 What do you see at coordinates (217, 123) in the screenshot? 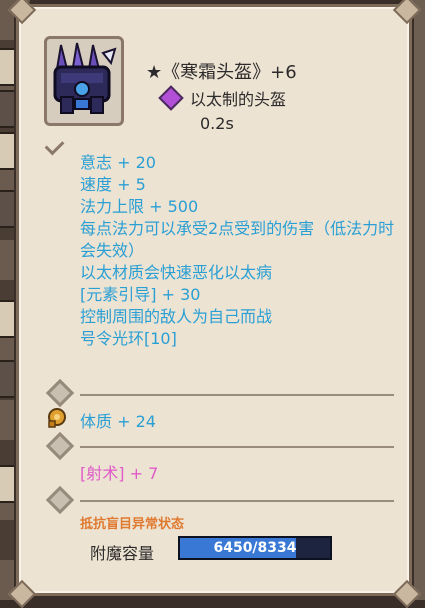
I see `item-cooldown: 0.2s` at bounding box center [217, 123].